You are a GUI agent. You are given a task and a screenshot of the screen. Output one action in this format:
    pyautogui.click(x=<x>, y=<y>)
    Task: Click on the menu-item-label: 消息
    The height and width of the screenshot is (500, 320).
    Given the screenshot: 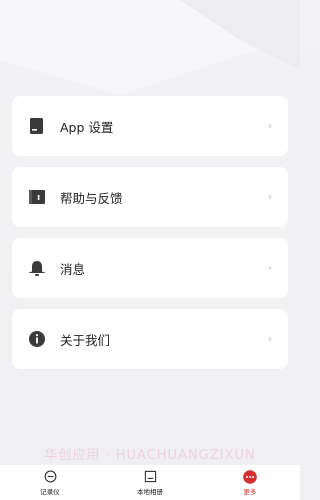 What is the action you would take?
    pyautogui.click(x=73, y=269)
    